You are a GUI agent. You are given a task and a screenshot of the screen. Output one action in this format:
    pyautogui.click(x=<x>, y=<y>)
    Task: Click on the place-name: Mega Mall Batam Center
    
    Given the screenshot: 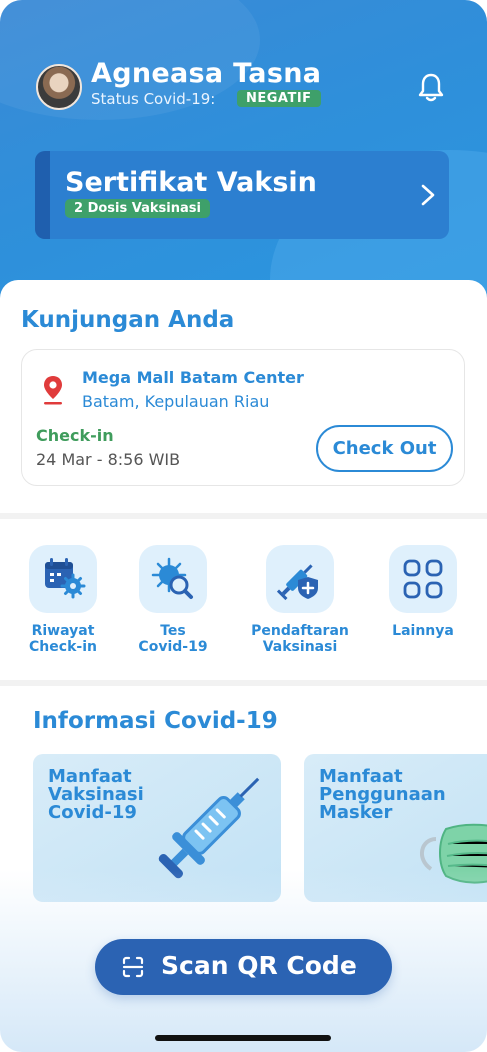 What is the action you would take?
    pyautogui.click(x=193, y=377)
    